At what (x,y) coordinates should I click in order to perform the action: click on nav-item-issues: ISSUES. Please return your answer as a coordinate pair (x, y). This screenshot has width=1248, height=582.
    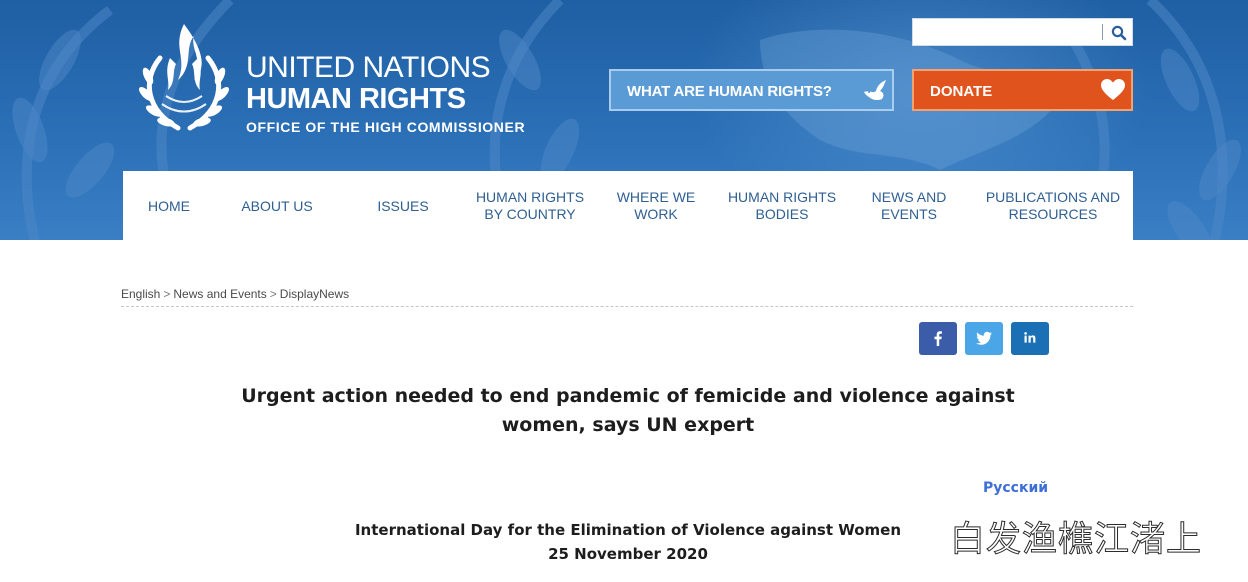
    Looking at the image, I should click on (403, 206).